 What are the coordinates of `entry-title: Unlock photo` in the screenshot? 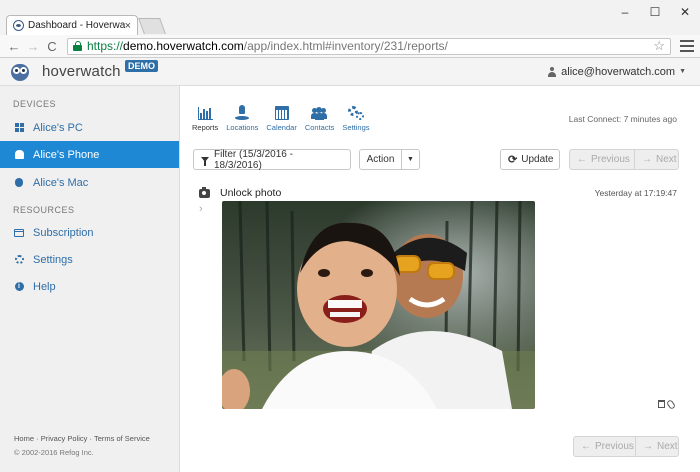 It's located at (251, 193).